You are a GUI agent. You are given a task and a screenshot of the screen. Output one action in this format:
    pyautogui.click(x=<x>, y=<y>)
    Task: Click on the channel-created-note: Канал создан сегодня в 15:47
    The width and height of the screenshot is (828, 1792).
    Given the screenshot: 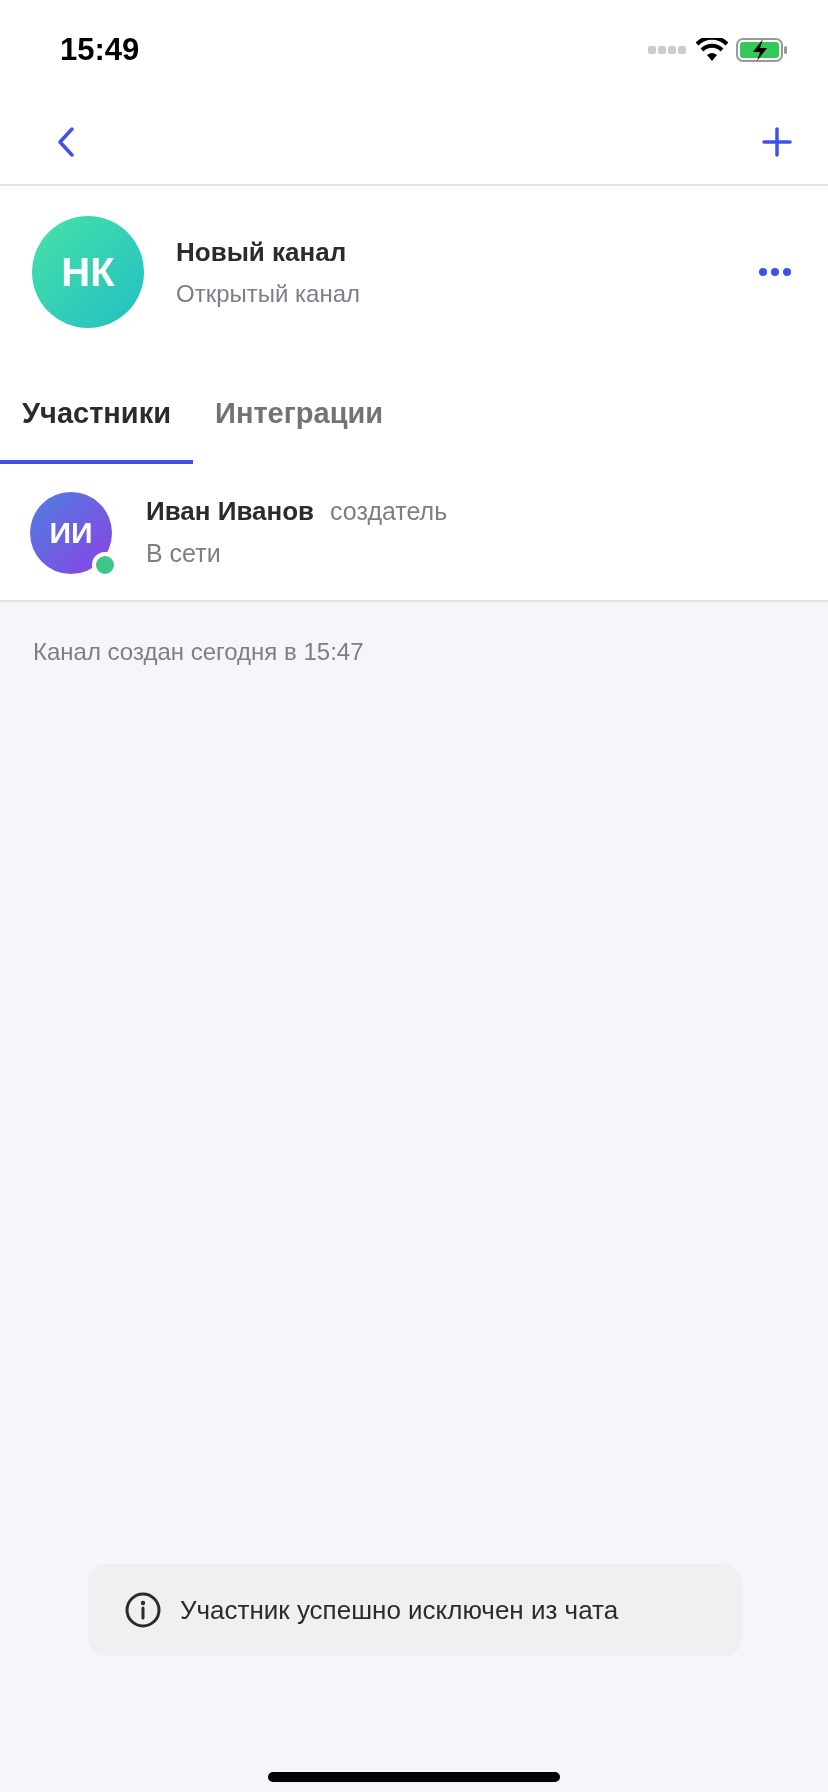 What is the action you would take?
    pyautogui.click(x=198, y=651)
    